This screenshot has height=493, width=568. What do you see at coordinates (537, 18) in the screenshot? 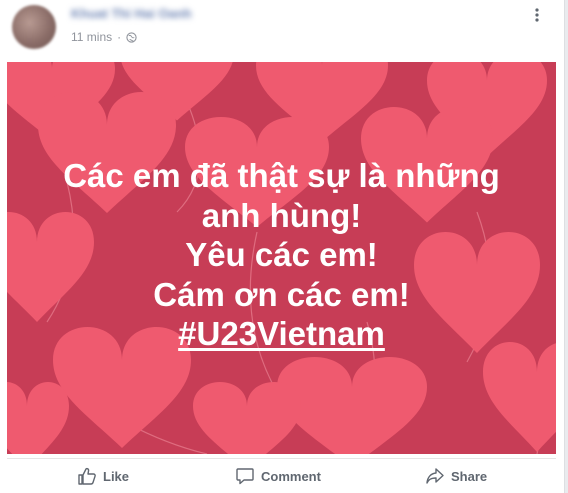
I see `more-vertical-icon` at bounding box center [537, 18].